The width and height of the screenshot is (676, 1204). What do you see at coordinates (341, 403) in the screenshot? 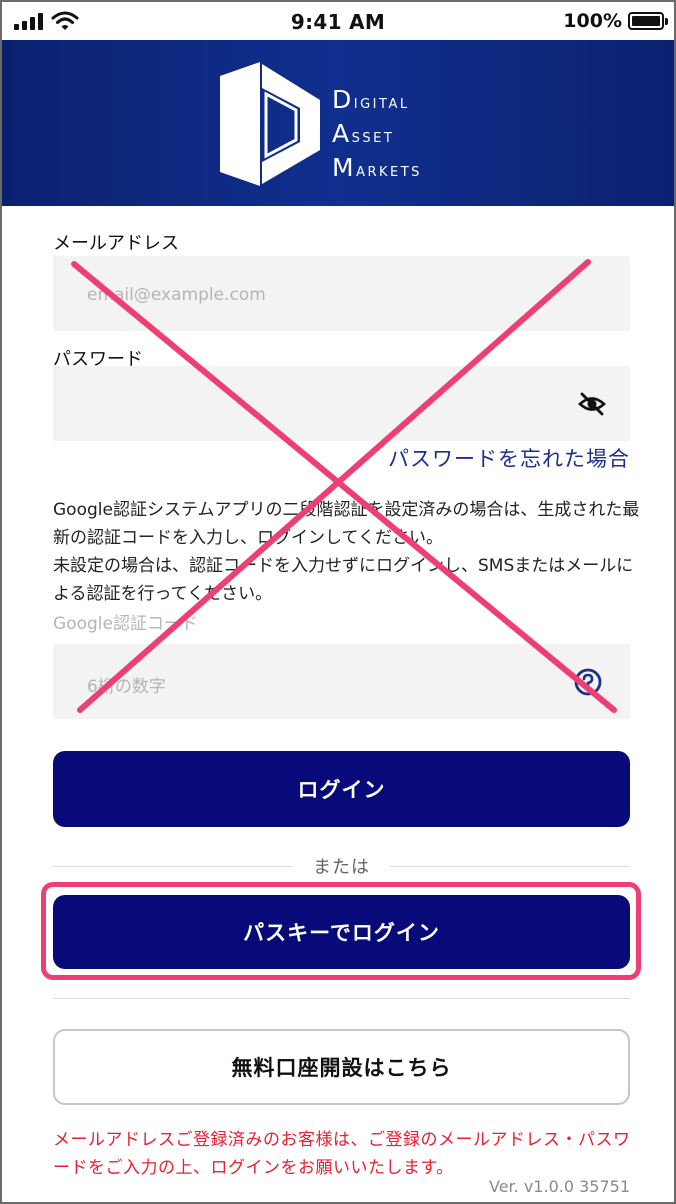
I see `password-field` at bounding box center [341, 403].